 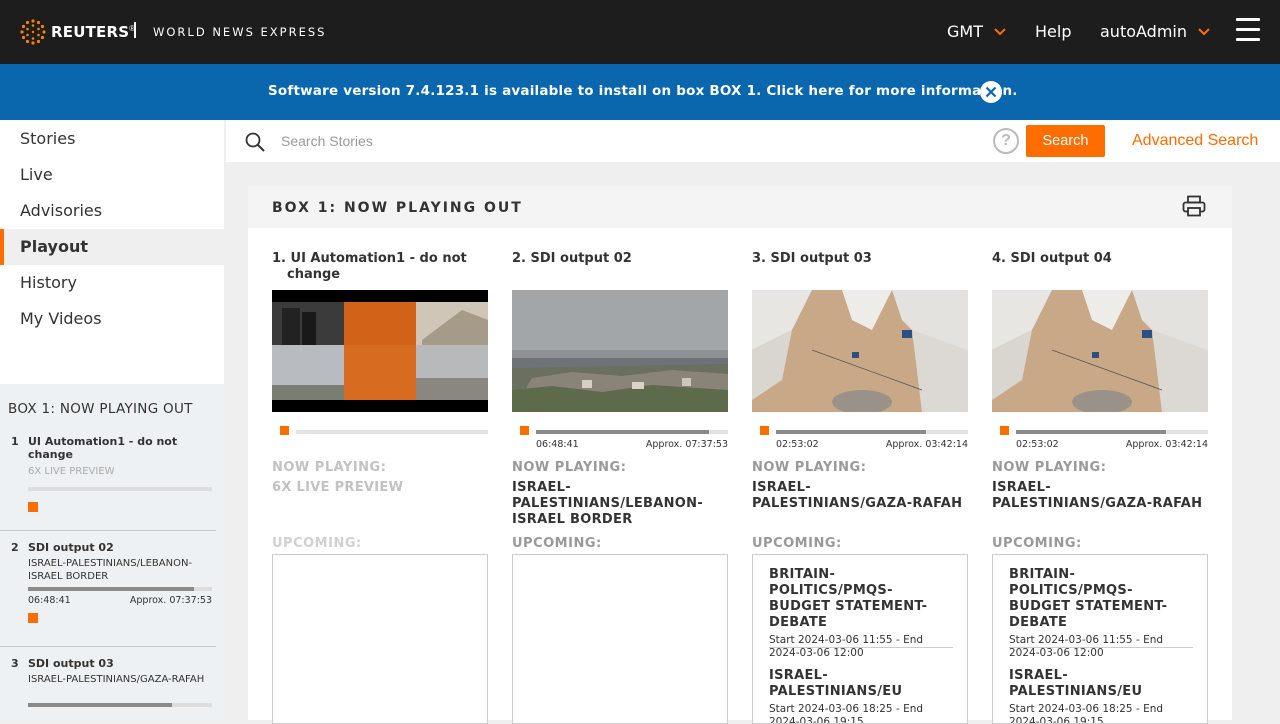 What do you see at coordinates (112, 139) in the screenshot?
I see `sidebar-item-stories: Stories` at bounding box center [112, 139].